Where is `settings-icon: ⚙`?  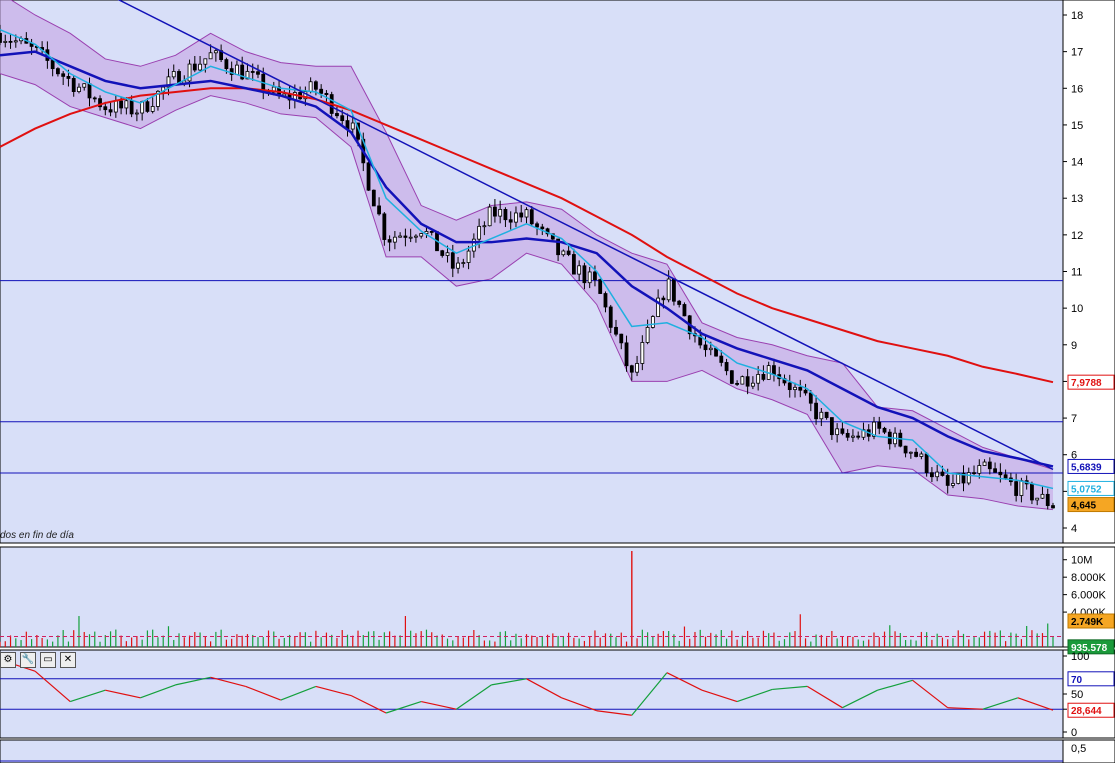 settings-icon: ⚙ is located at coordinates (8, 660).